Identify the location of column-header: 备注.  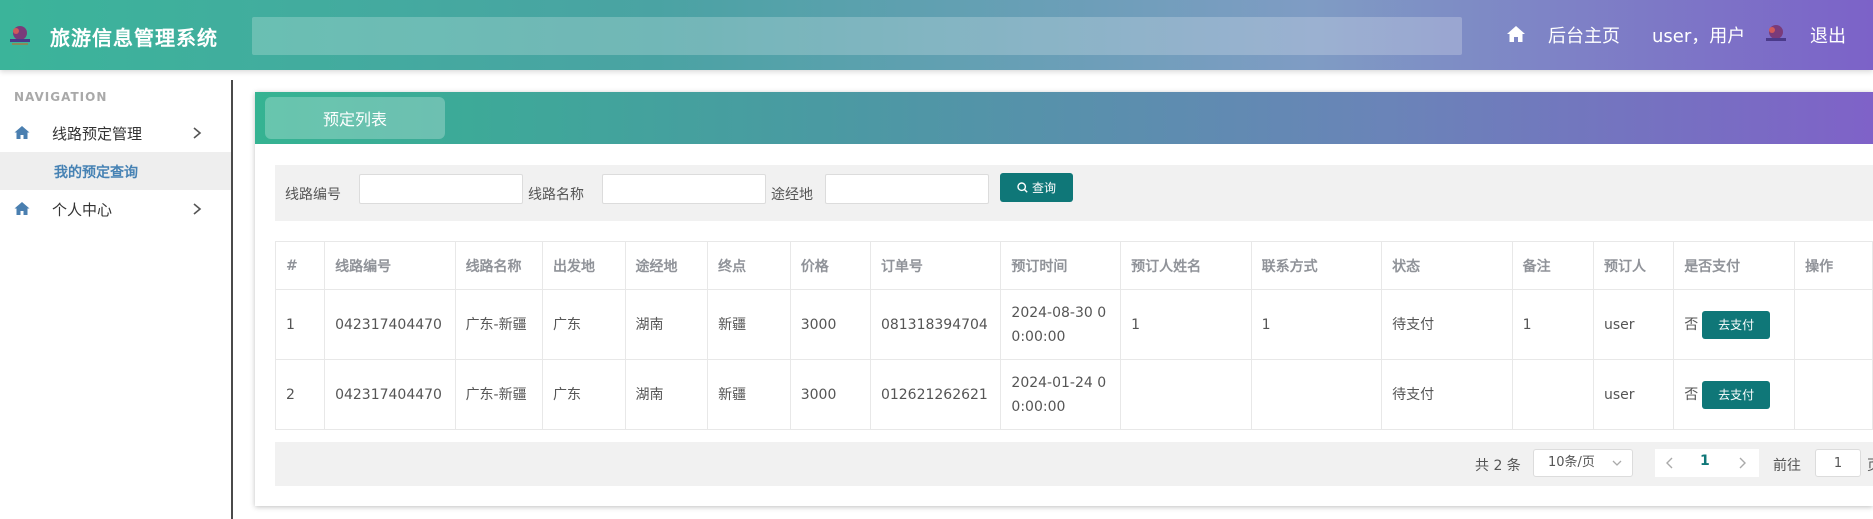
(1552, 265).